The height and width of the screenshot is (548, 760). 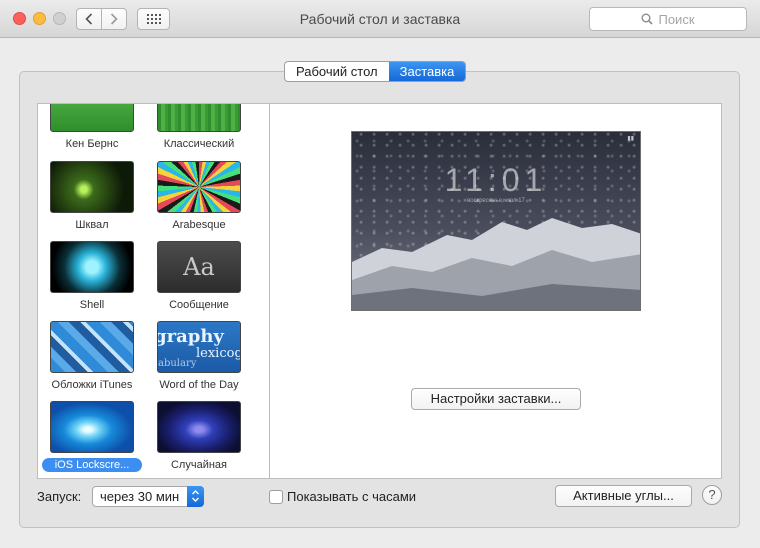 What do you see at coordinates (92, 305) in the screenshot?
I see `list-item-label: Shell` at bounding box center [92, 305].